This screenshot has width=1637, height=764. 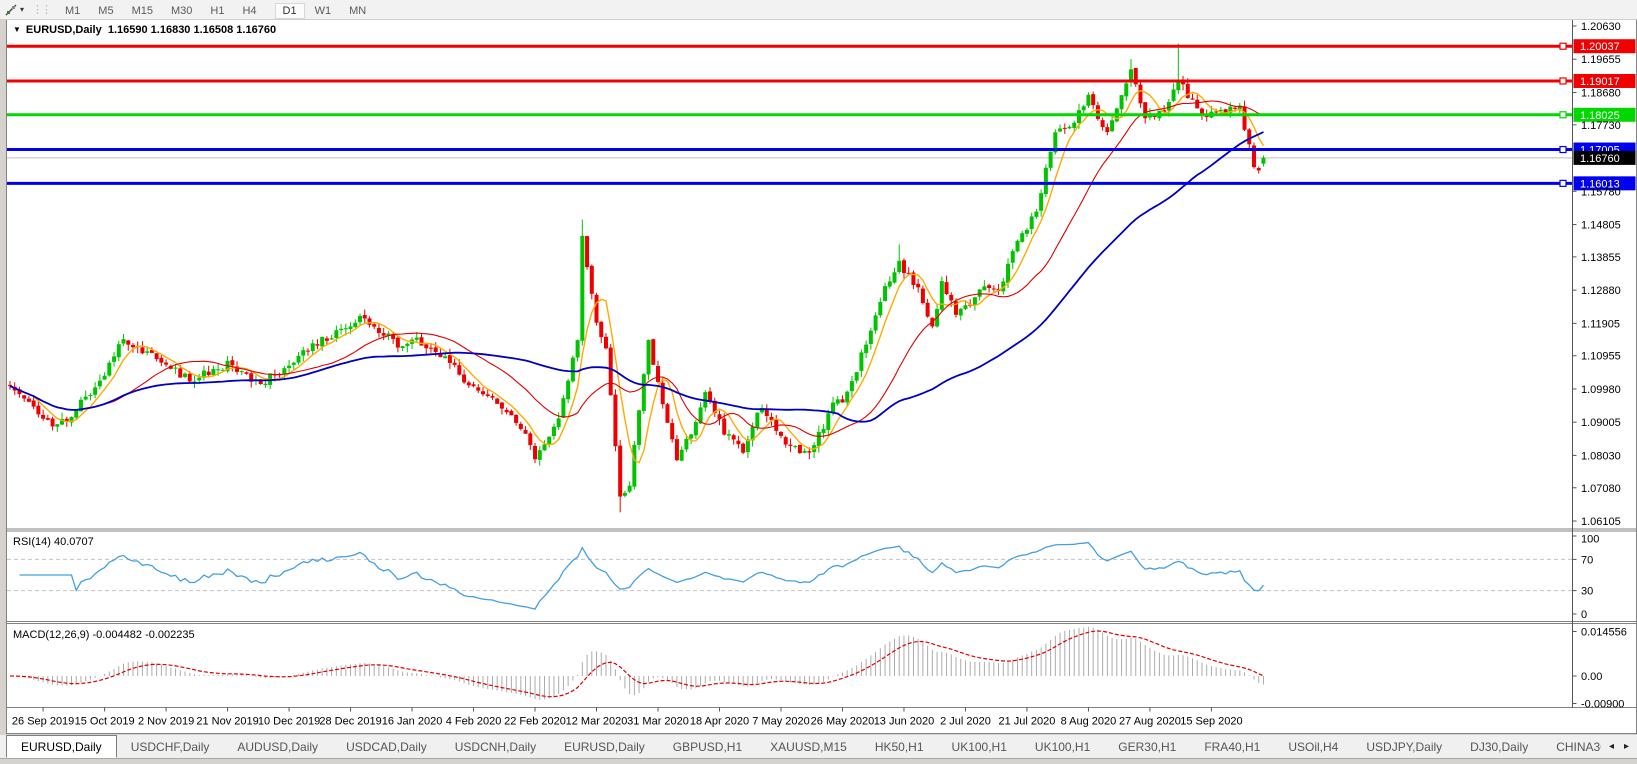 I want to click on chart-tab-usdjpy-daily: USDJPY,Daily, so click(x=1404, y=746).